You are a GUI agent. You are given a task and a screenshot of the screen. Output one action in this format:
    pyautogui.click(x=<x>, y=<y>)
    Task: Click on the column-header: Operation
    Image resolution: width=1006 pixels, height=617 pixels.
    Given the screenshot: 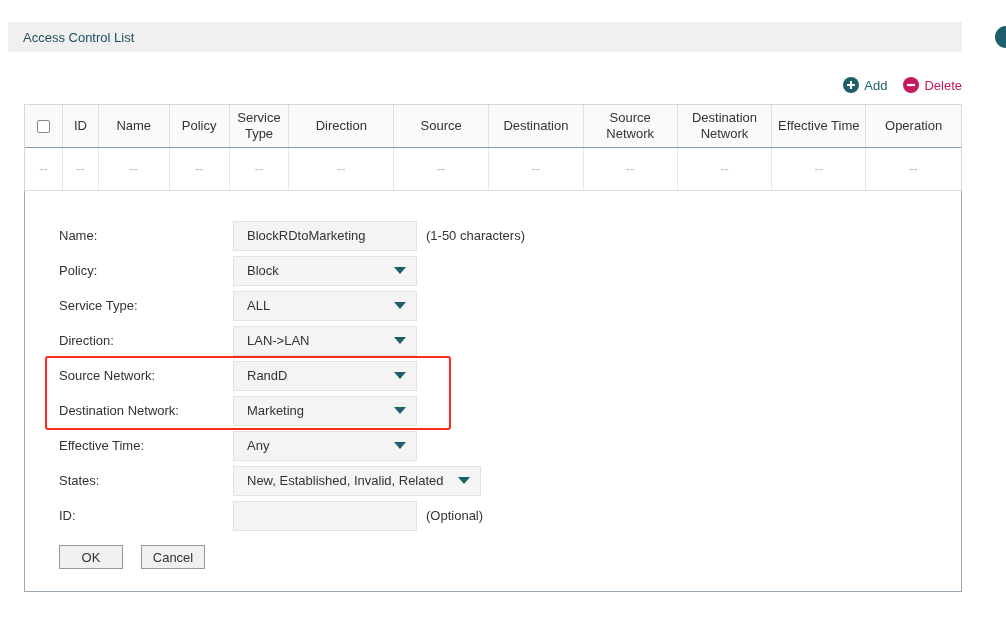 What is the action you would take?
    pyautogui.click(x=913, y=126)
    